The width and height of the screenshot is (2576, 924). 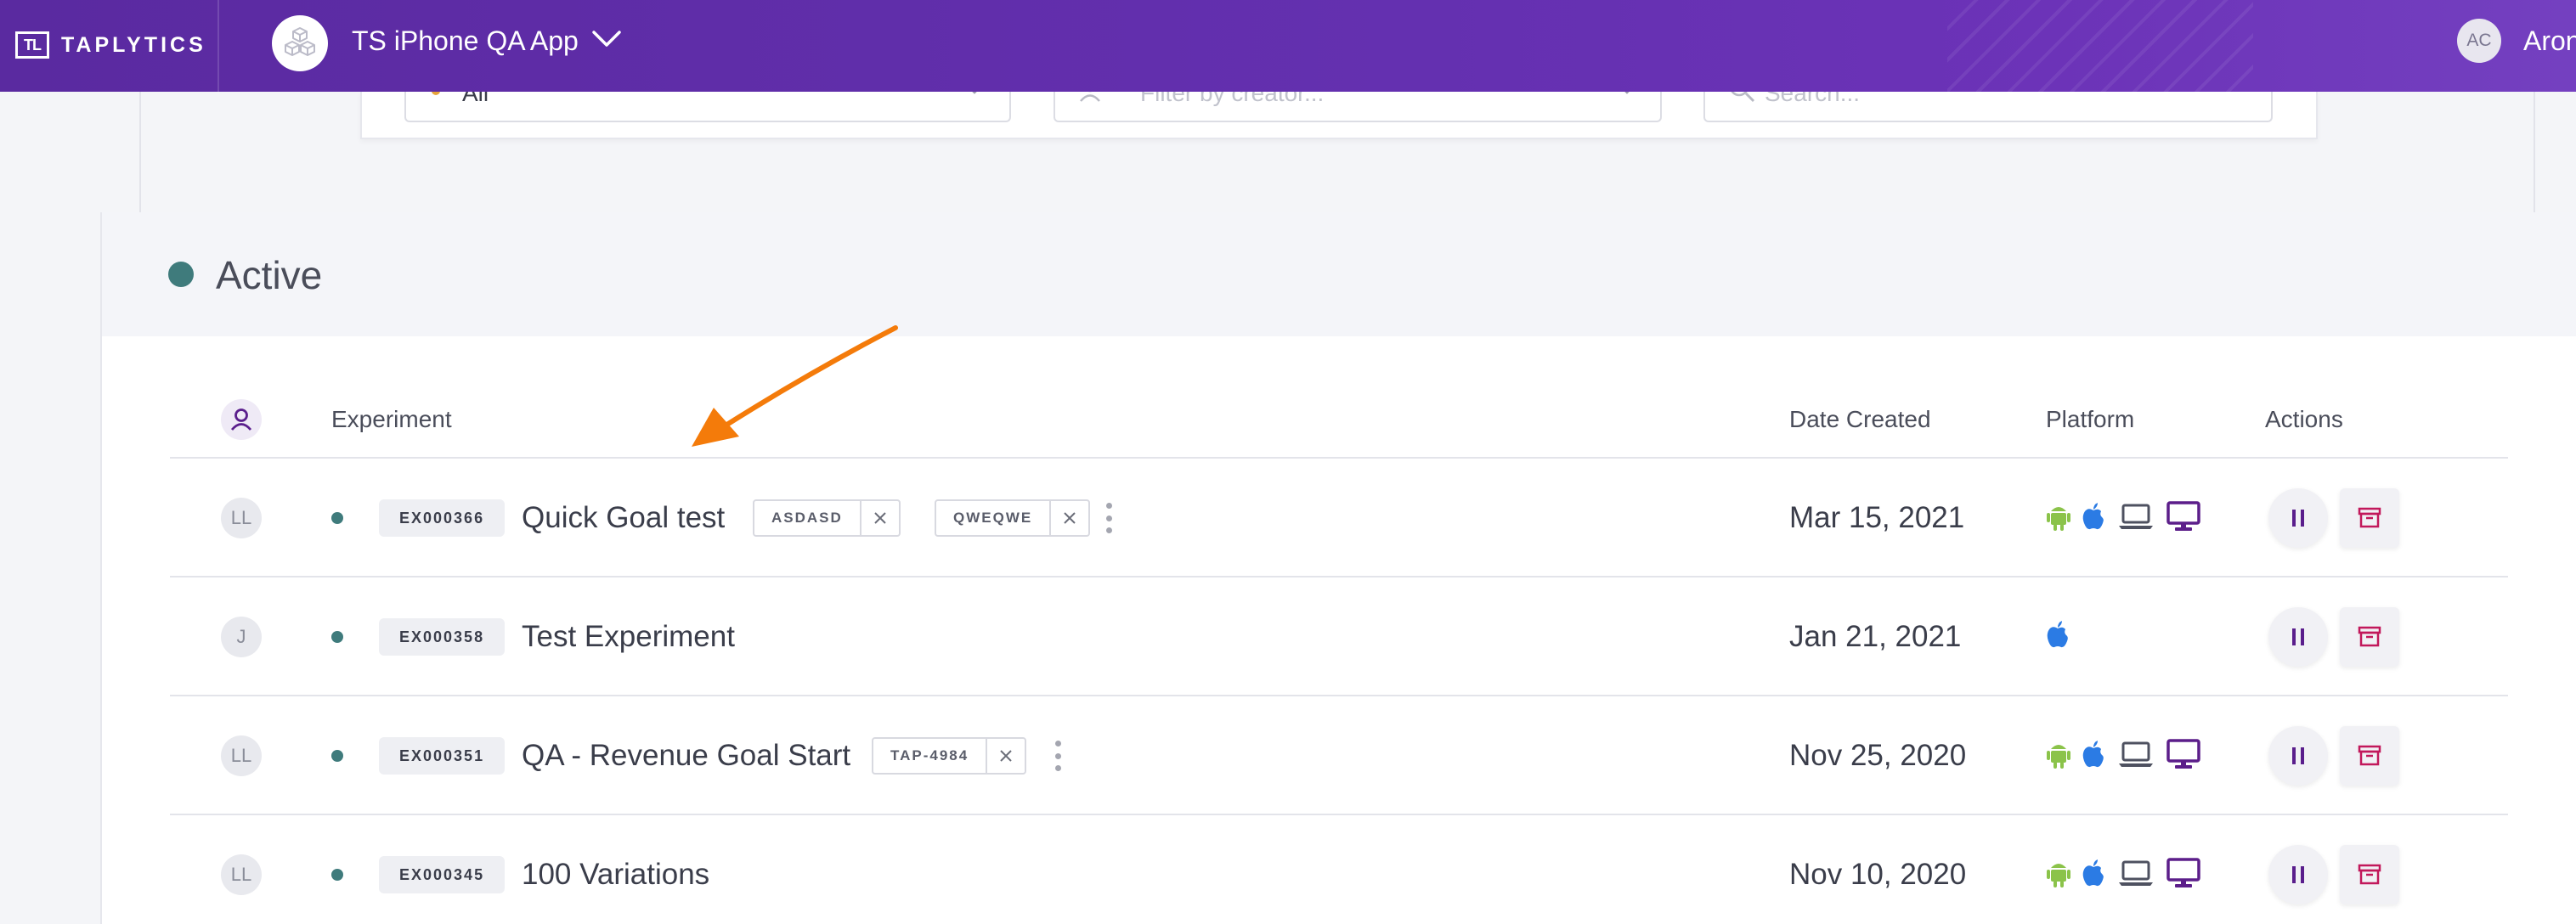 What do you see at coordinates (300, 43) in the screenshot?
I see `app-cube-icon` at bounding box center [300, 43].